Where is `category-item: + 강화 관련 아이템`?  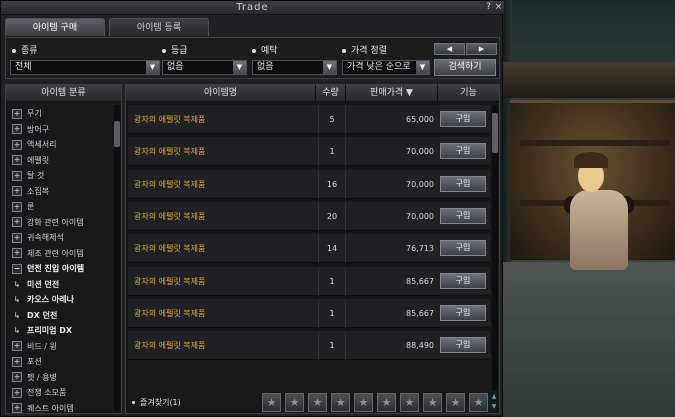 category-item: + 강화 관련 아이템 is located at coordinates (60, 223).